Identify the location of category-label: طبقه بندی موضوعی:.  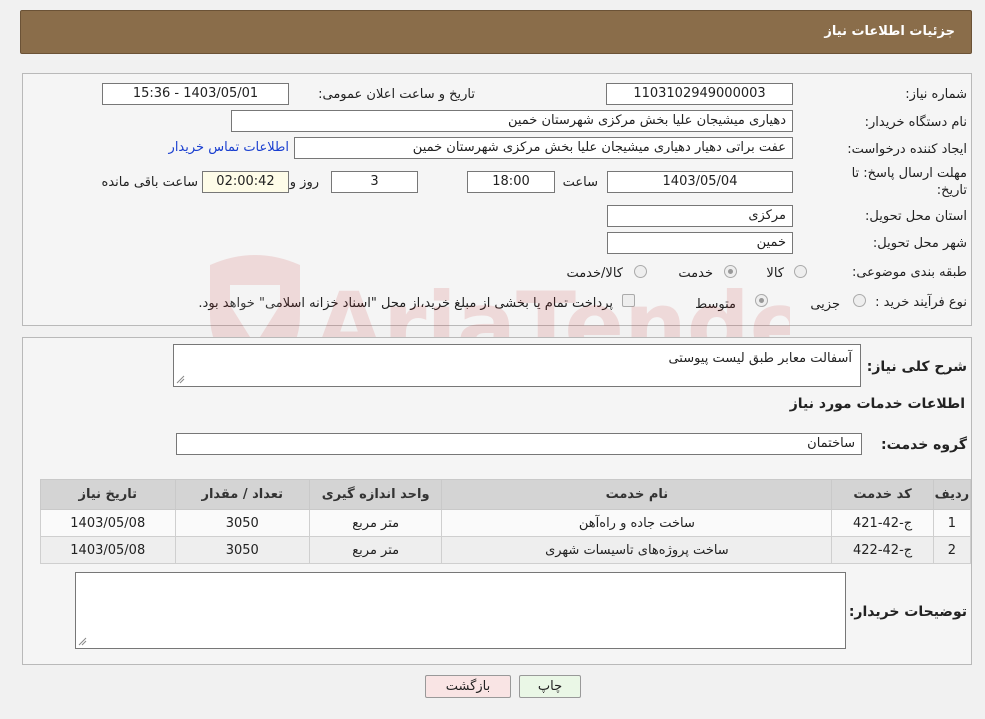
(909, 272).